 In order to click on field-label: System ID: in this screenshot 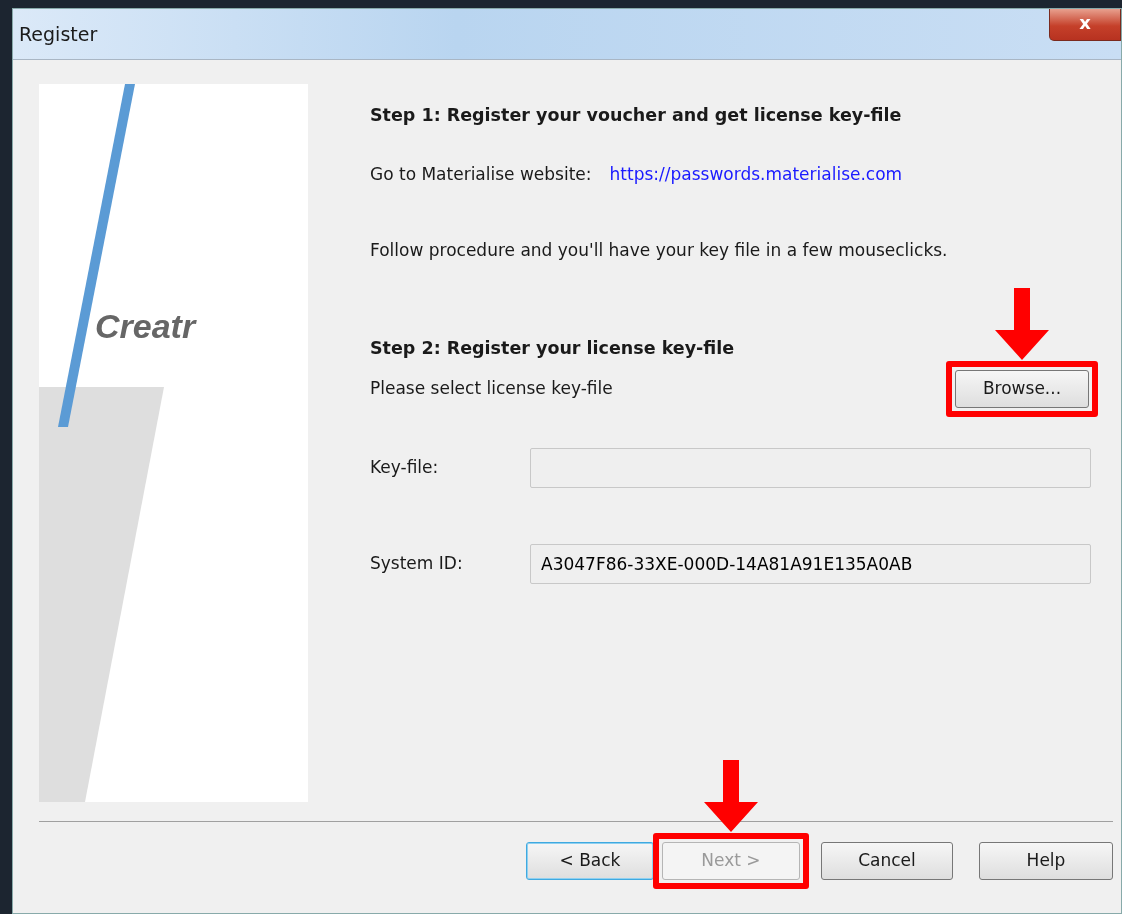, I will do `click(417, 563)`.